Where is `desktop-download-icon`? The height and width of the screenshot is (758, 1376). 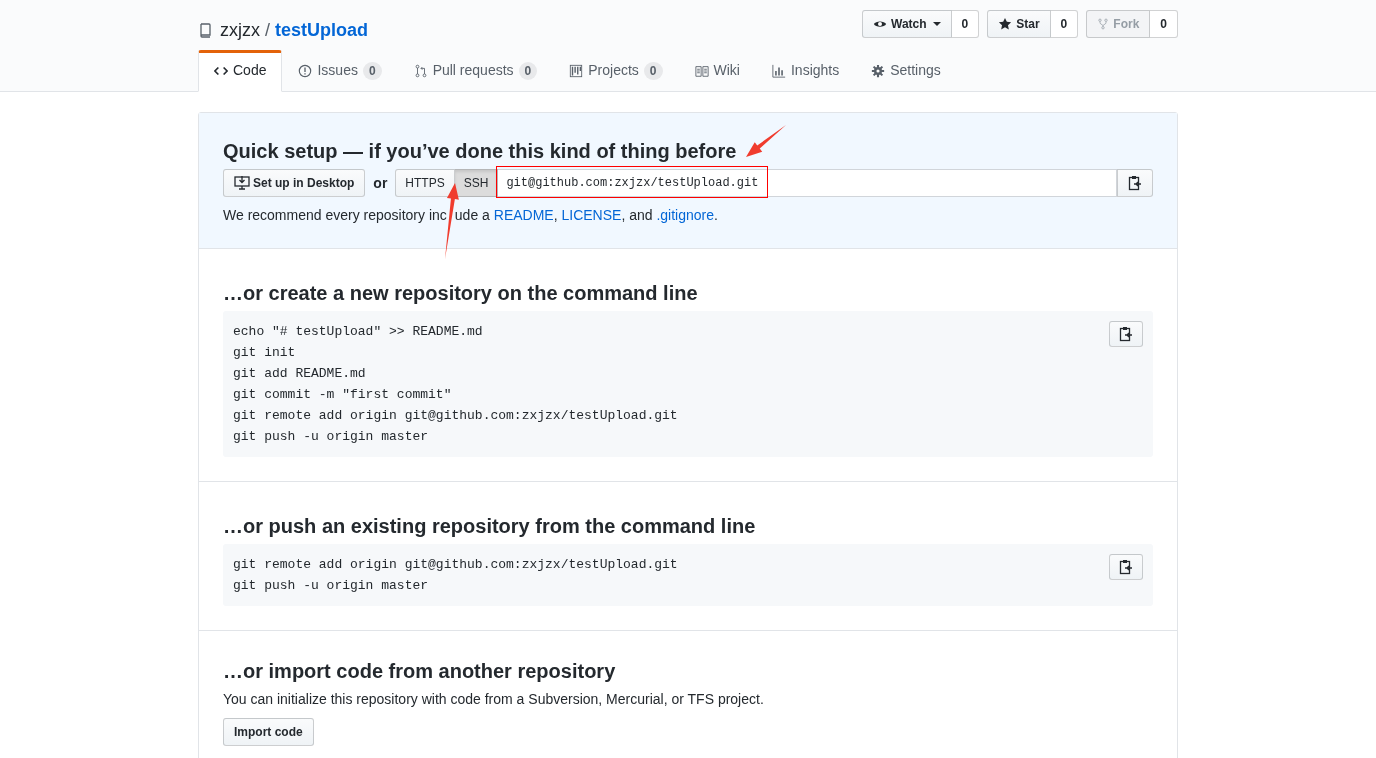
desktop-download-icon is located at coordinates (242, 183).